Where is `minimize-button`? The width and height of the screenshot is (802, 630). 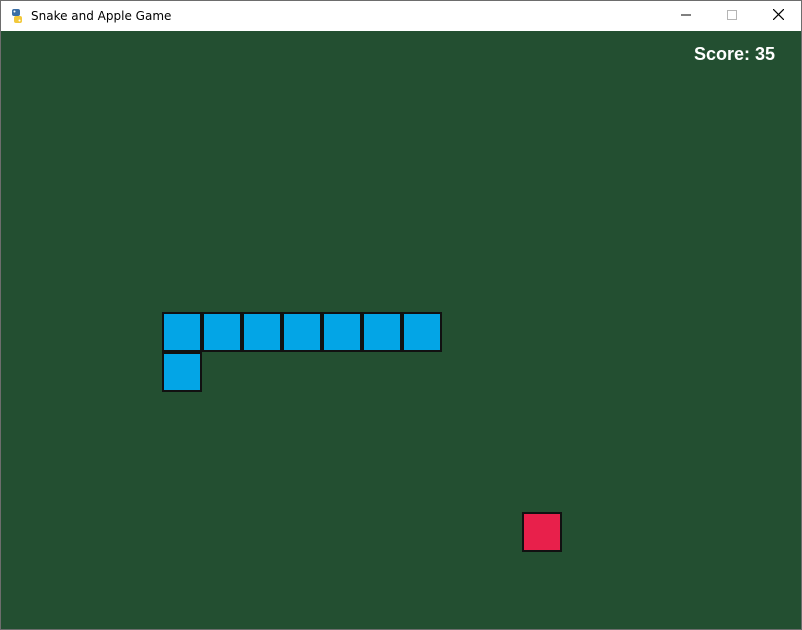
minimize-button is located at coordinates (686, 16).